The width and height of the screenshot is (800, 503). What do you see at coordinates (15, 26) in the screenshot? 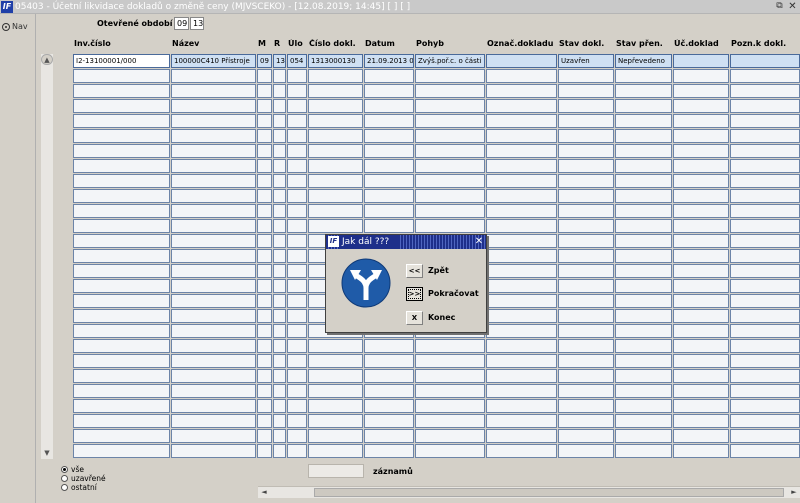
I see `nav-button: Nav` at bounding box center [15, 26].